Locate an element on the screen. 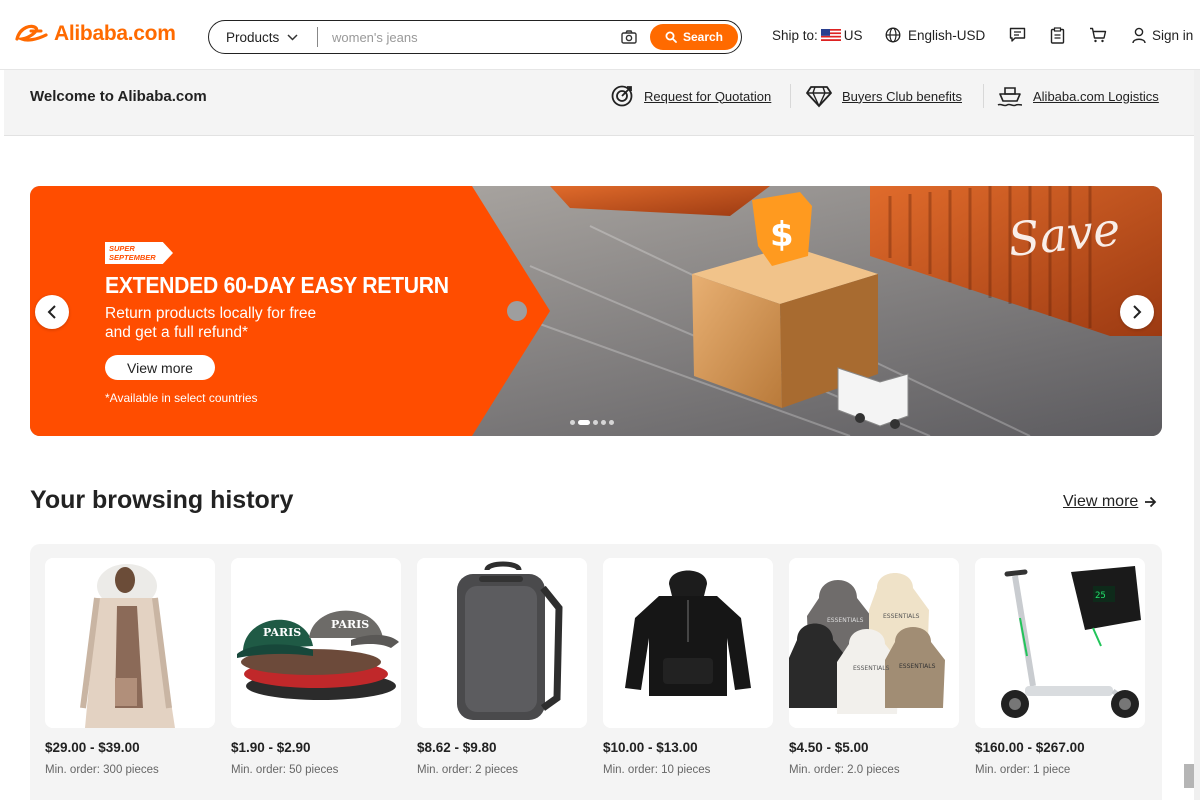  hoodie-image is located at coordinates (688, 643).